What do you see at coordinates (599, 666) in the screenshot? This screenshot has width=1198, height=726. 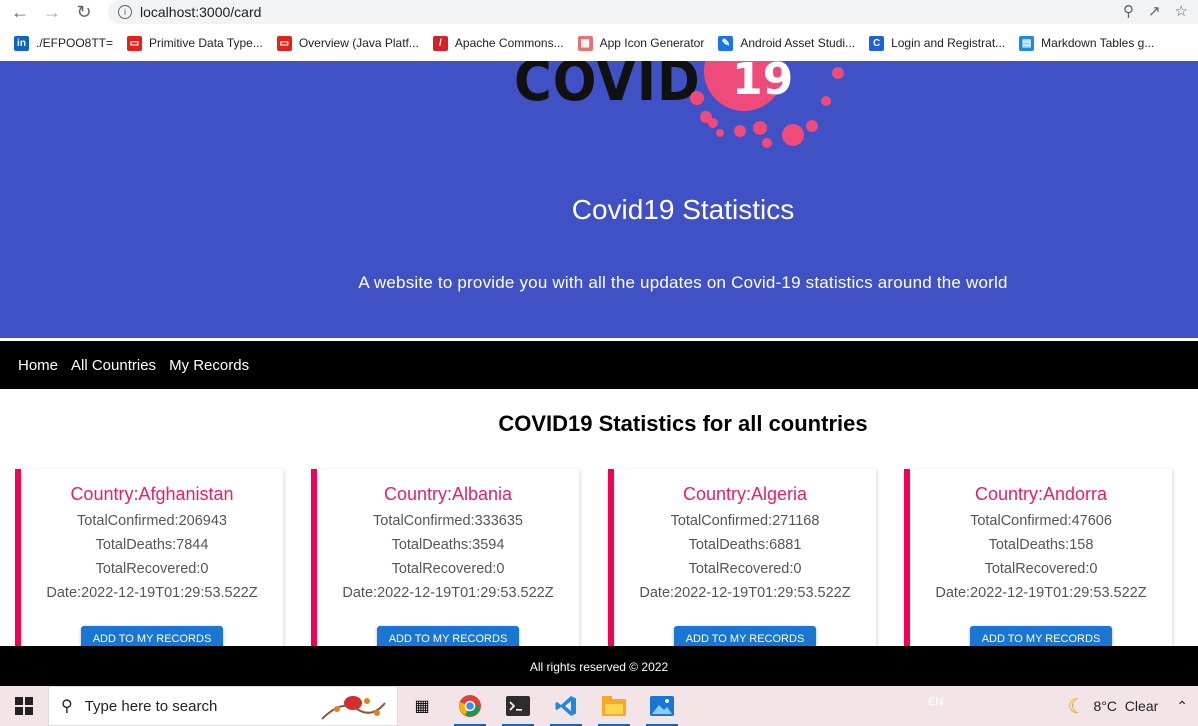 I see `page-footer: All rights reserved © 2022` at bounding box center [599, 666].